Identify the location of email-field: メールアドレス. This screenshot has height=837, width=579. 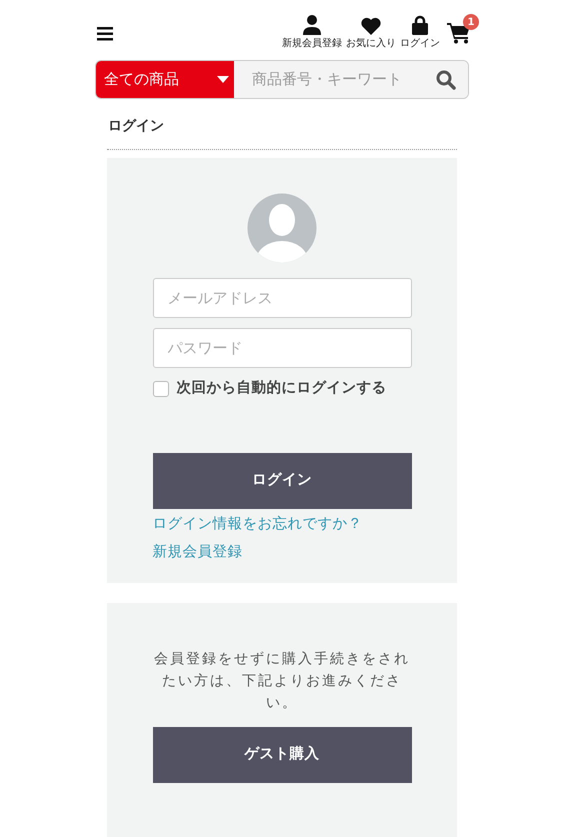
(282, 298).